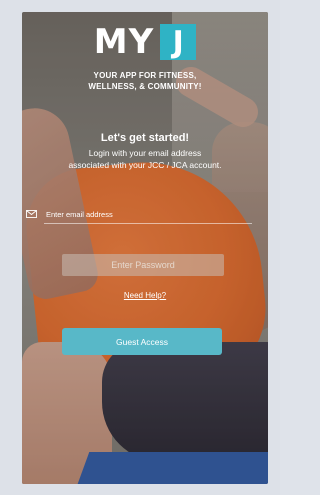 Image resolution: width=320 pixels, height=495 pixels. Describe the element at coordinates (143, 265) in the screenshot. I see `password-field` at that location.